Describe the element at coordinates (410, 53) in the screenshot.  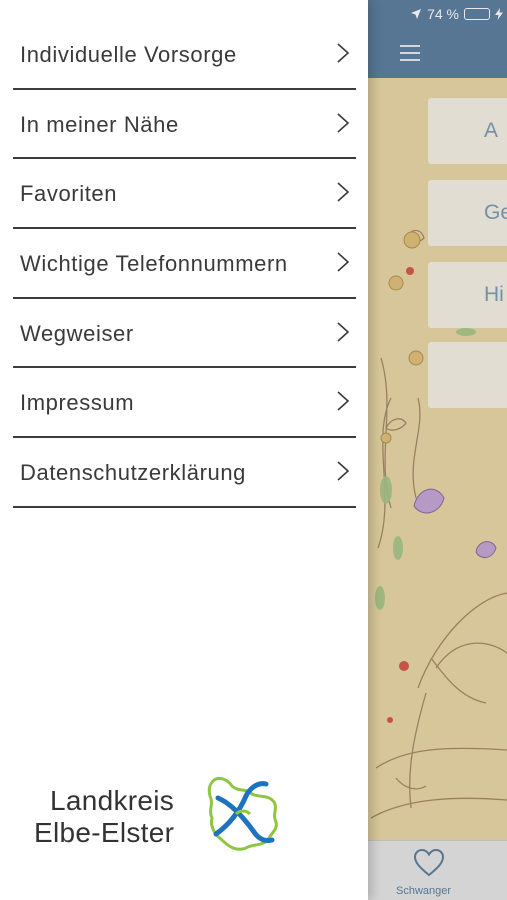
I see `hamburger-menu-icon` at that location.